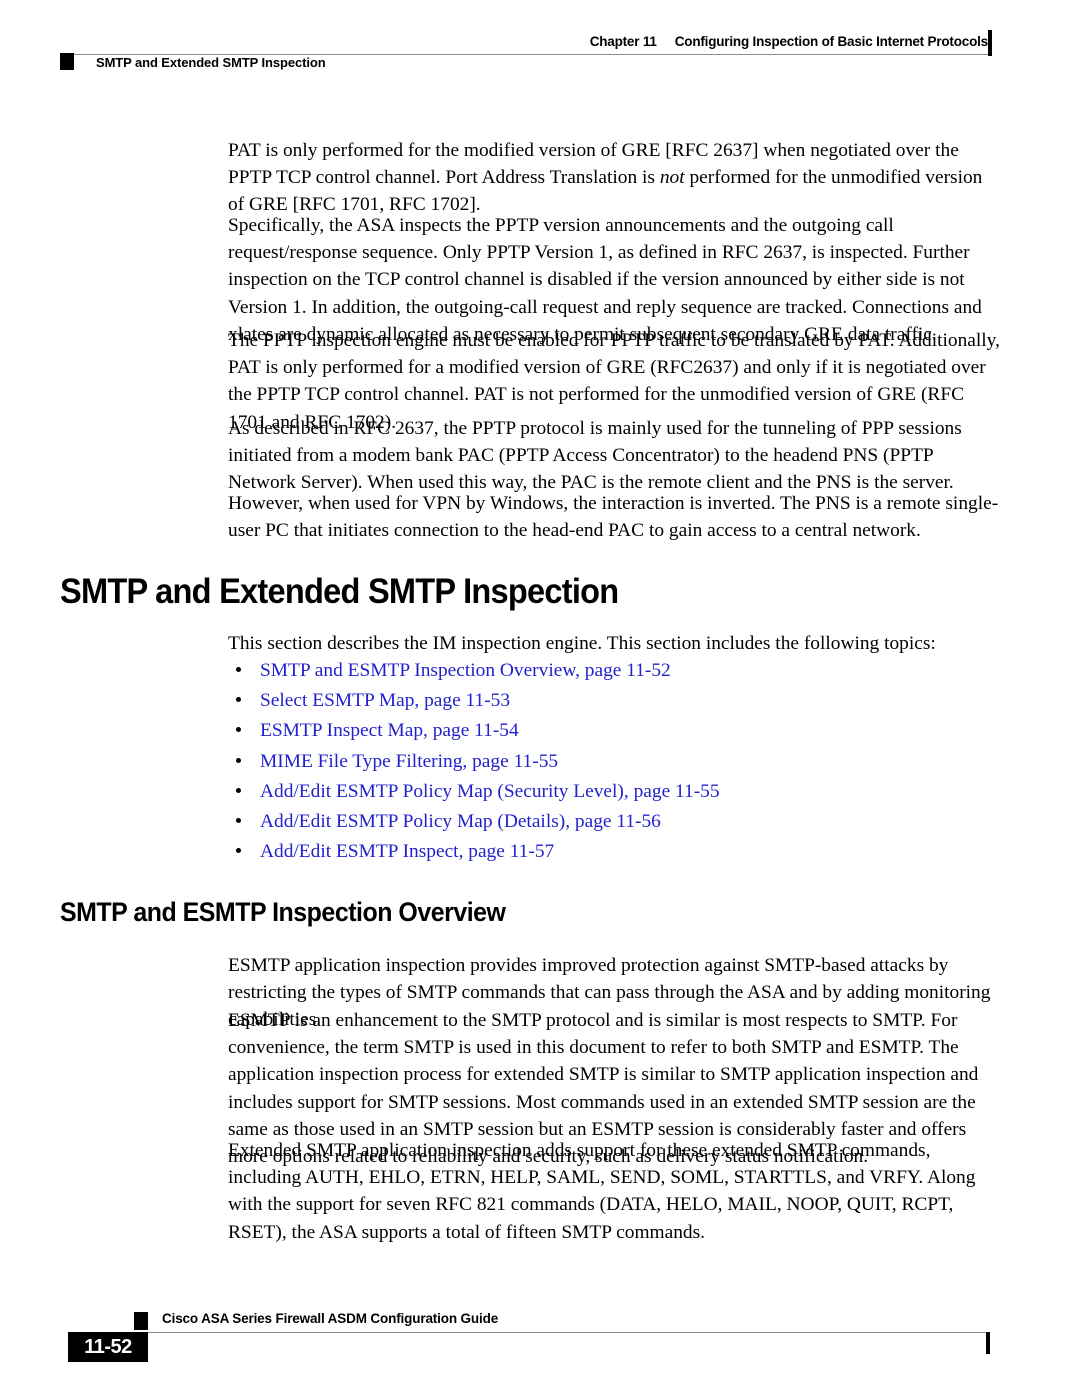 The height and width of the screenshot is (1397, 1080). What do you see at coordinates (618, 703) in the screenshot?
I see `list-item: Select ESMTP Map, page 11-53` at bounding box center [618, 703].